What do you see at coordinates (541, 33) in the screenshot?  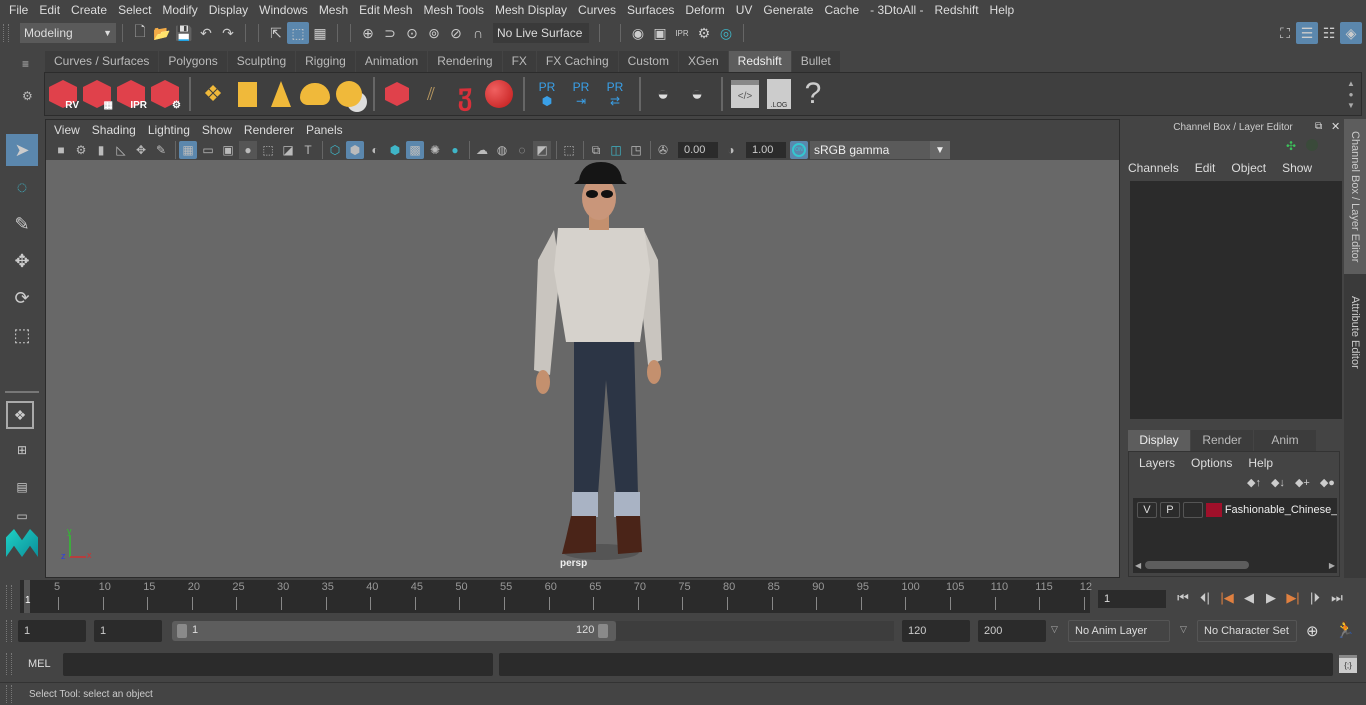 I see `live-surface-field: No Live Surface` at bounding box center [541, 33].